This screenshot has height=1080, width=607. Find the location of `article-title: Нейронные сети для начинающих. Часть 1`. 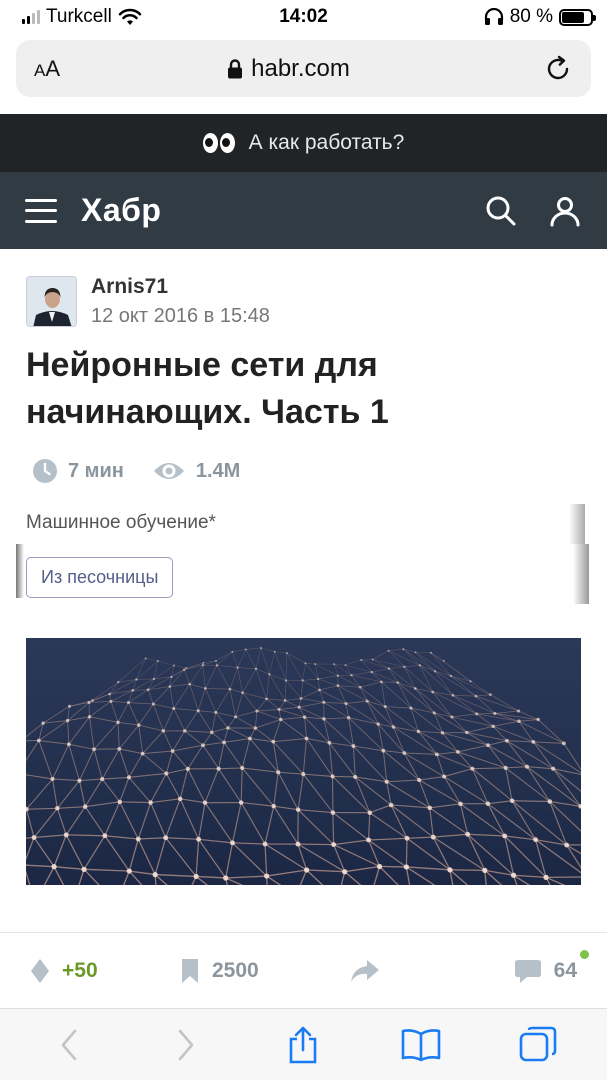

article-title: Нейронные сети для начинающих. Часть 1 is located at coordinates (306, 389).